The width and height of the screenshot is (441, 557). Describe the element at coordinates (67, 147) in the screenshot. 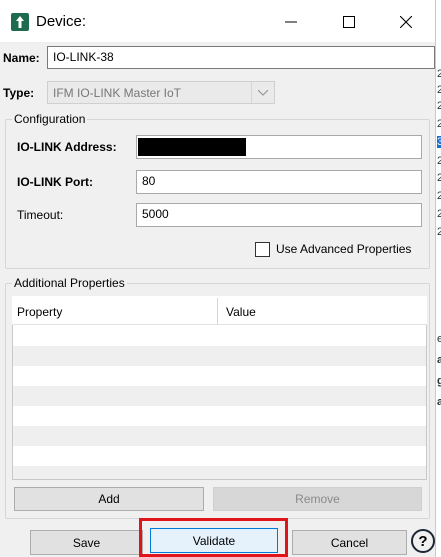

I see `io-link-address-label: IO-LINK Address:` at that location.